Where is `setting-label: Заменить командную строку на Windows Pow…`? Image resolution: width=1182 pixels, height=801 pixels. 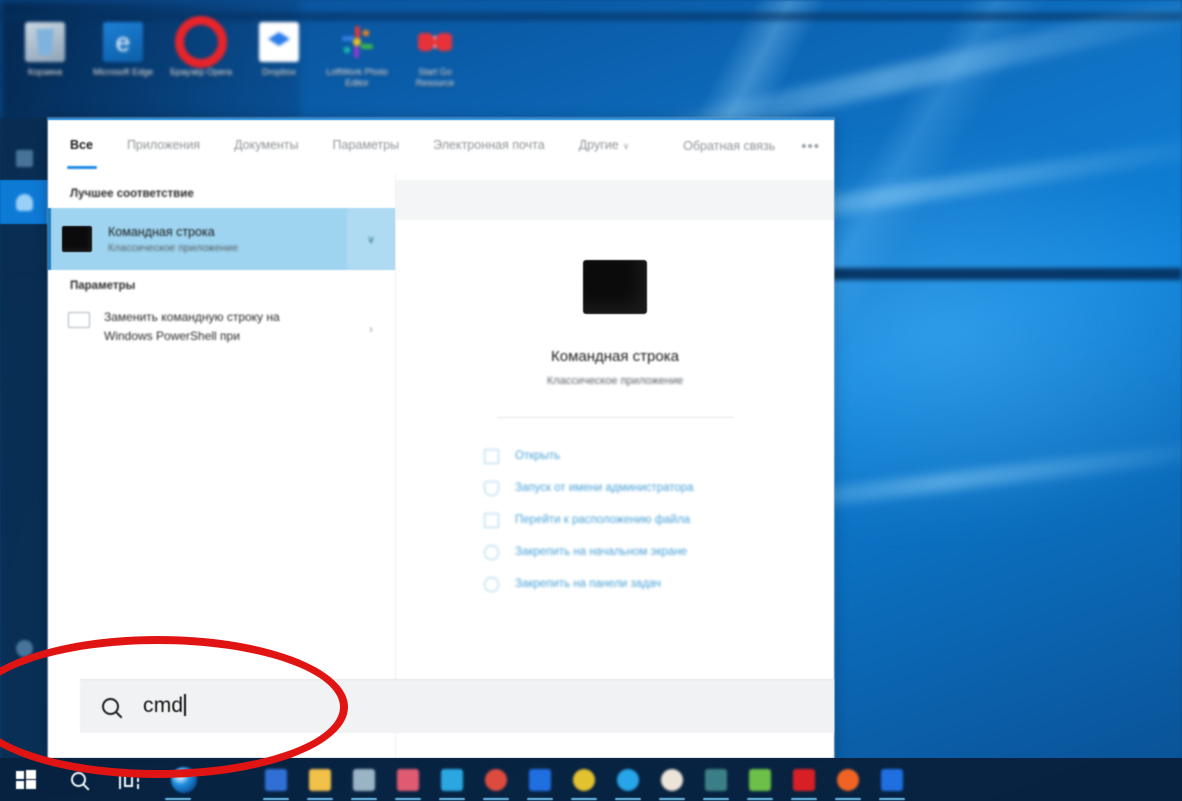
setting-label: Заменить командную строку на Windows Pow… is located at coordinates (192, 326).